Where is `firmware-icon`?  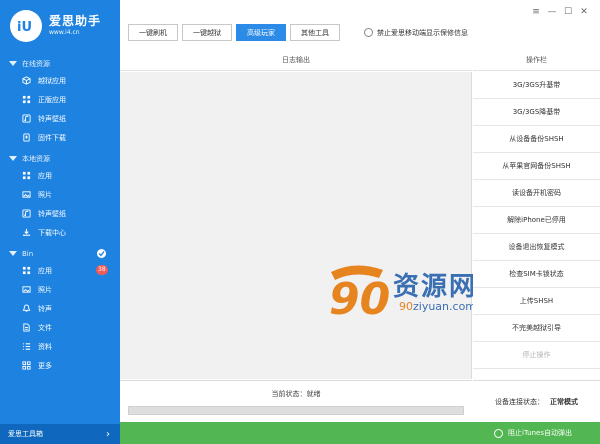
firmware-icon is located at coordinates (26, 137).